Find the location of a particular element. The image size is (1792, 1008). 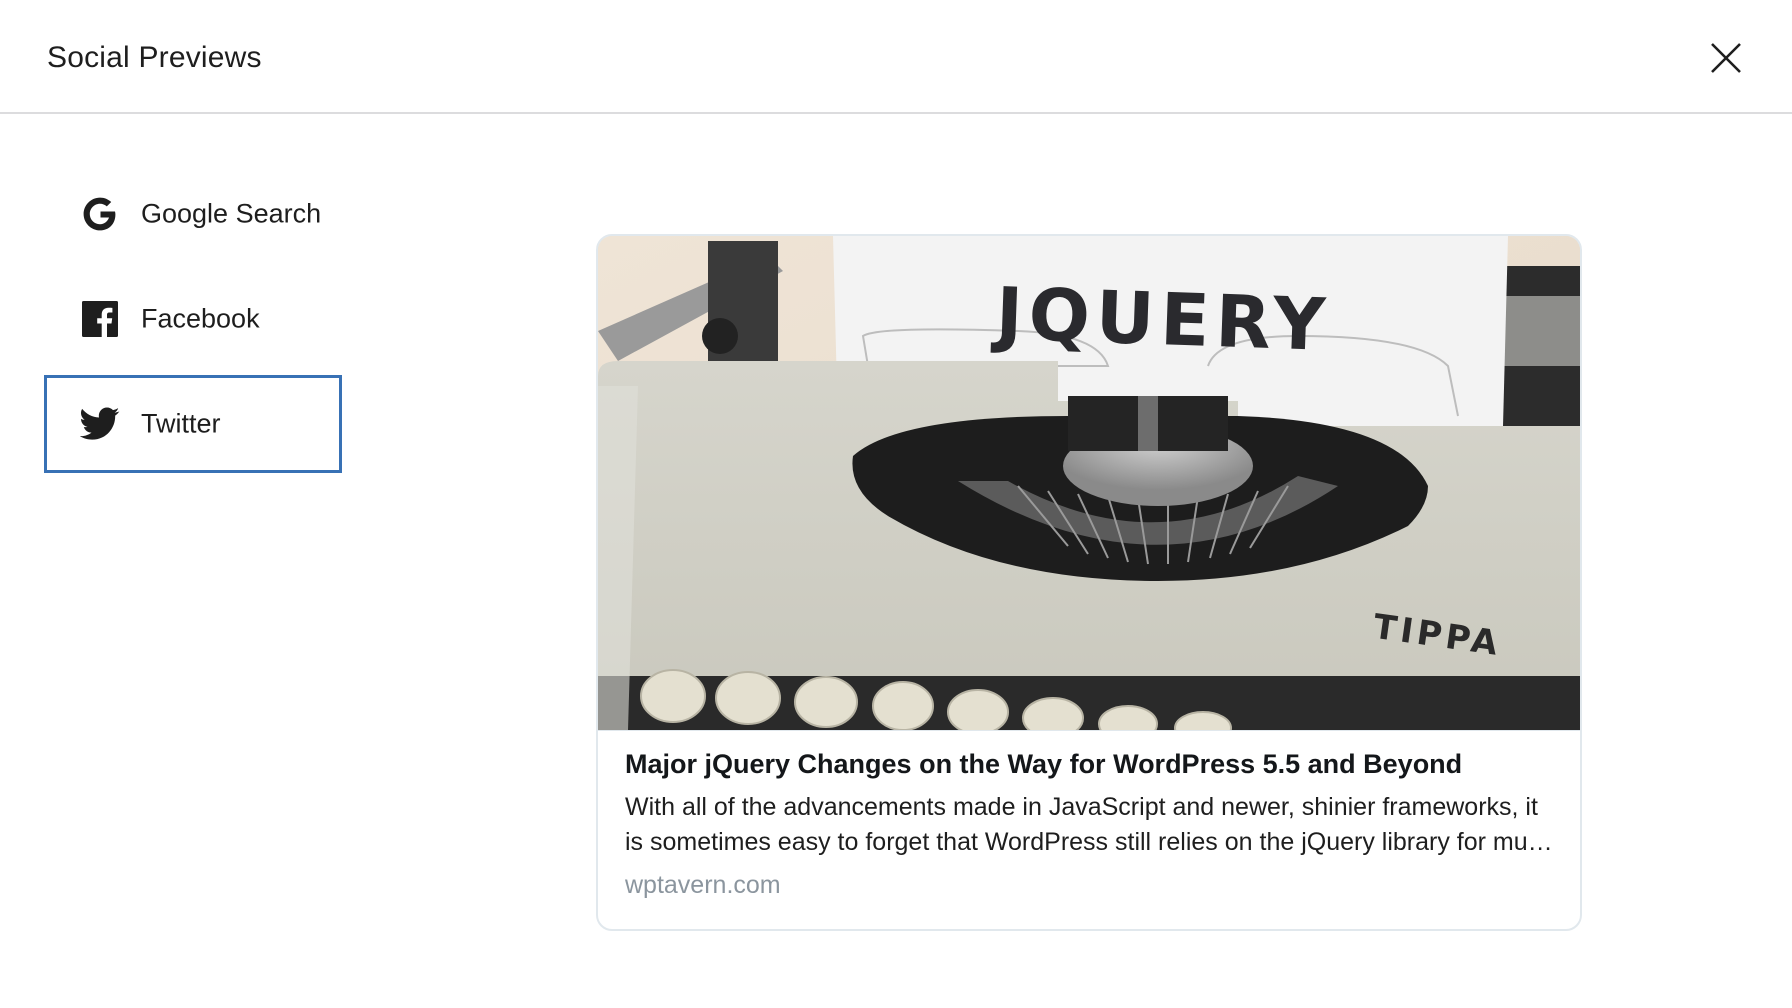

tab-google-search: Google Search is located at coordinates (193, 214).